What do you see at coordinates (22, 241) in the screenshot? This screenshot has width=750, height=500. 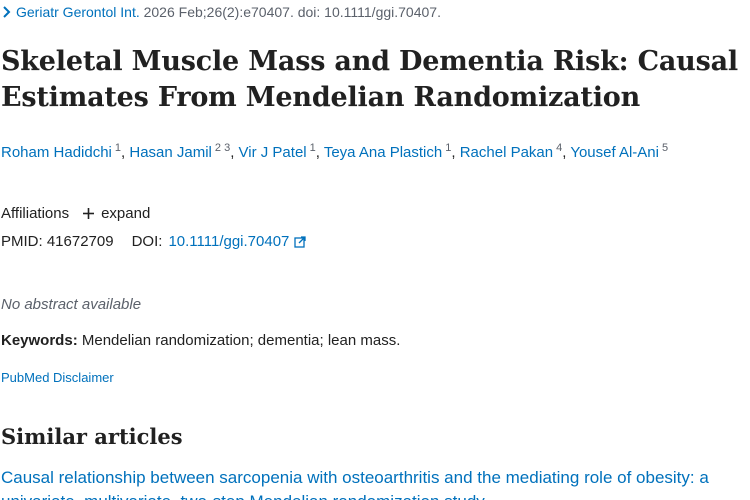 I see `pmid-label: PMID:` at bounding box center [22, 241].